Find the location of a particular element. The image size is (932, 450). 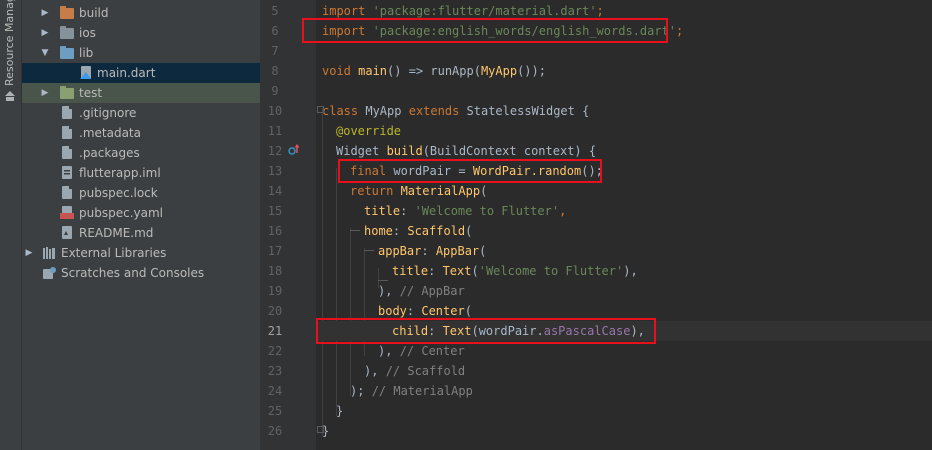

tree-item-label: .gitignore is located at coordinates (108, 113).